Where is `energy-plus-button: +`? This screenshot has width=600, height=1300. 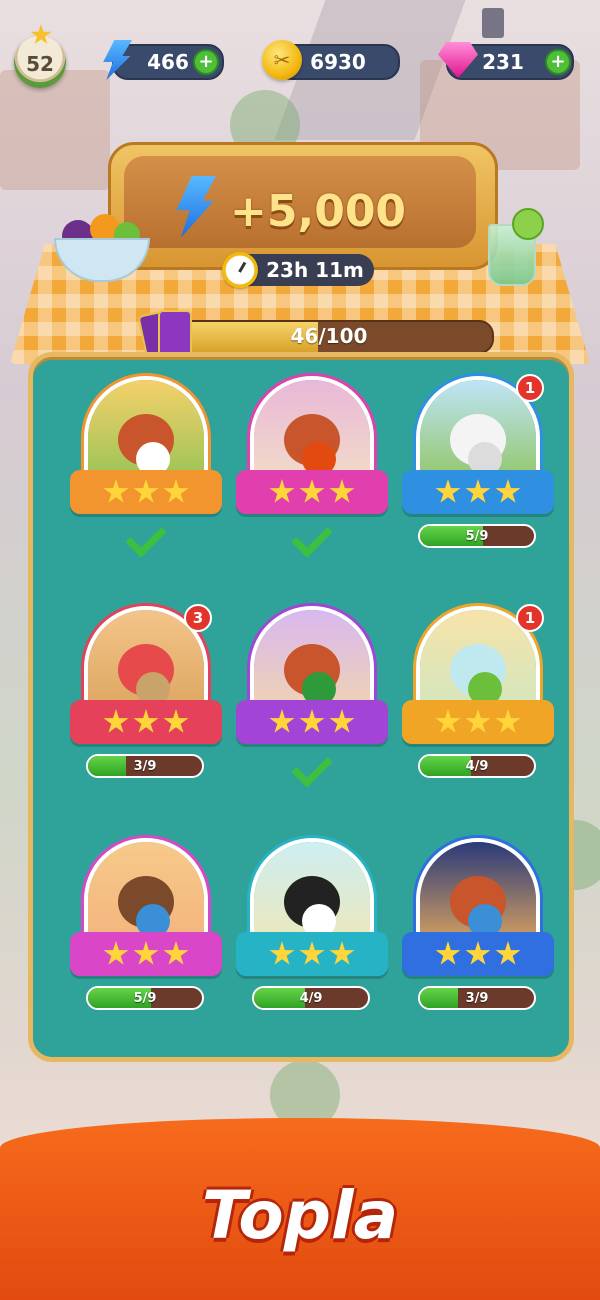
energy-plus-button: + is located at coordinates (206, 62).